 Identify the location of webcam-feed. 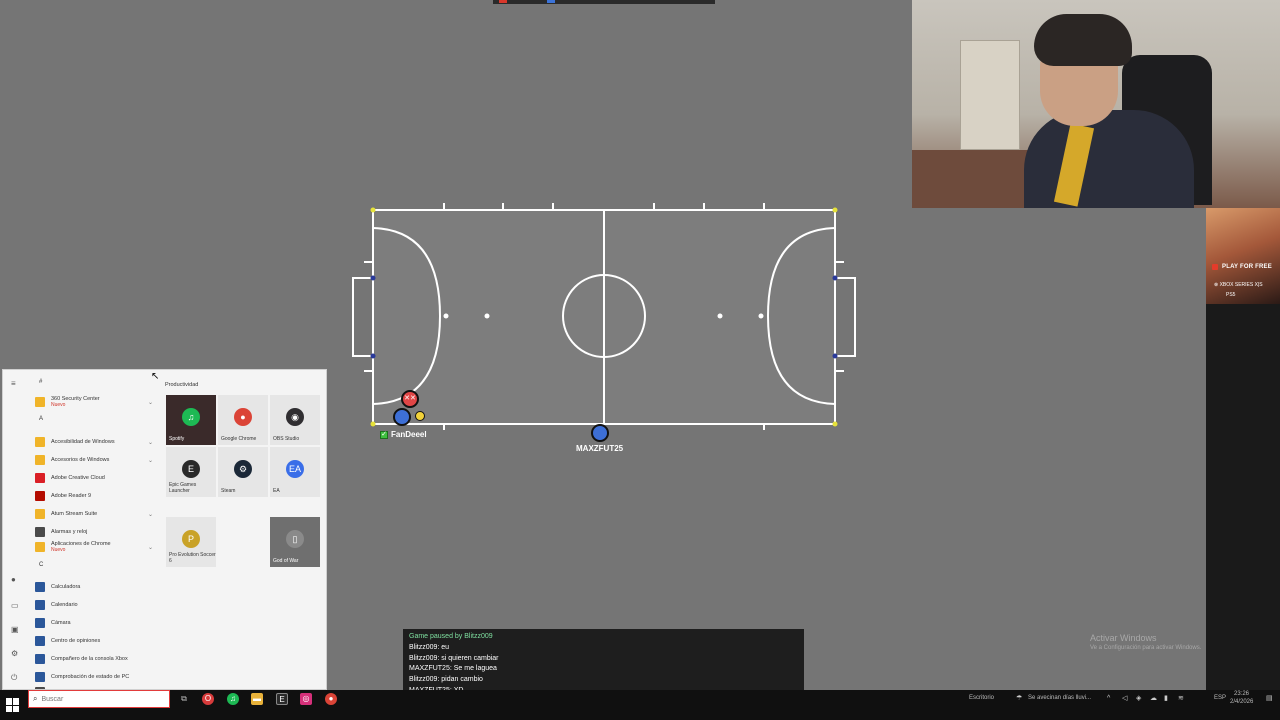
(1096, 104).